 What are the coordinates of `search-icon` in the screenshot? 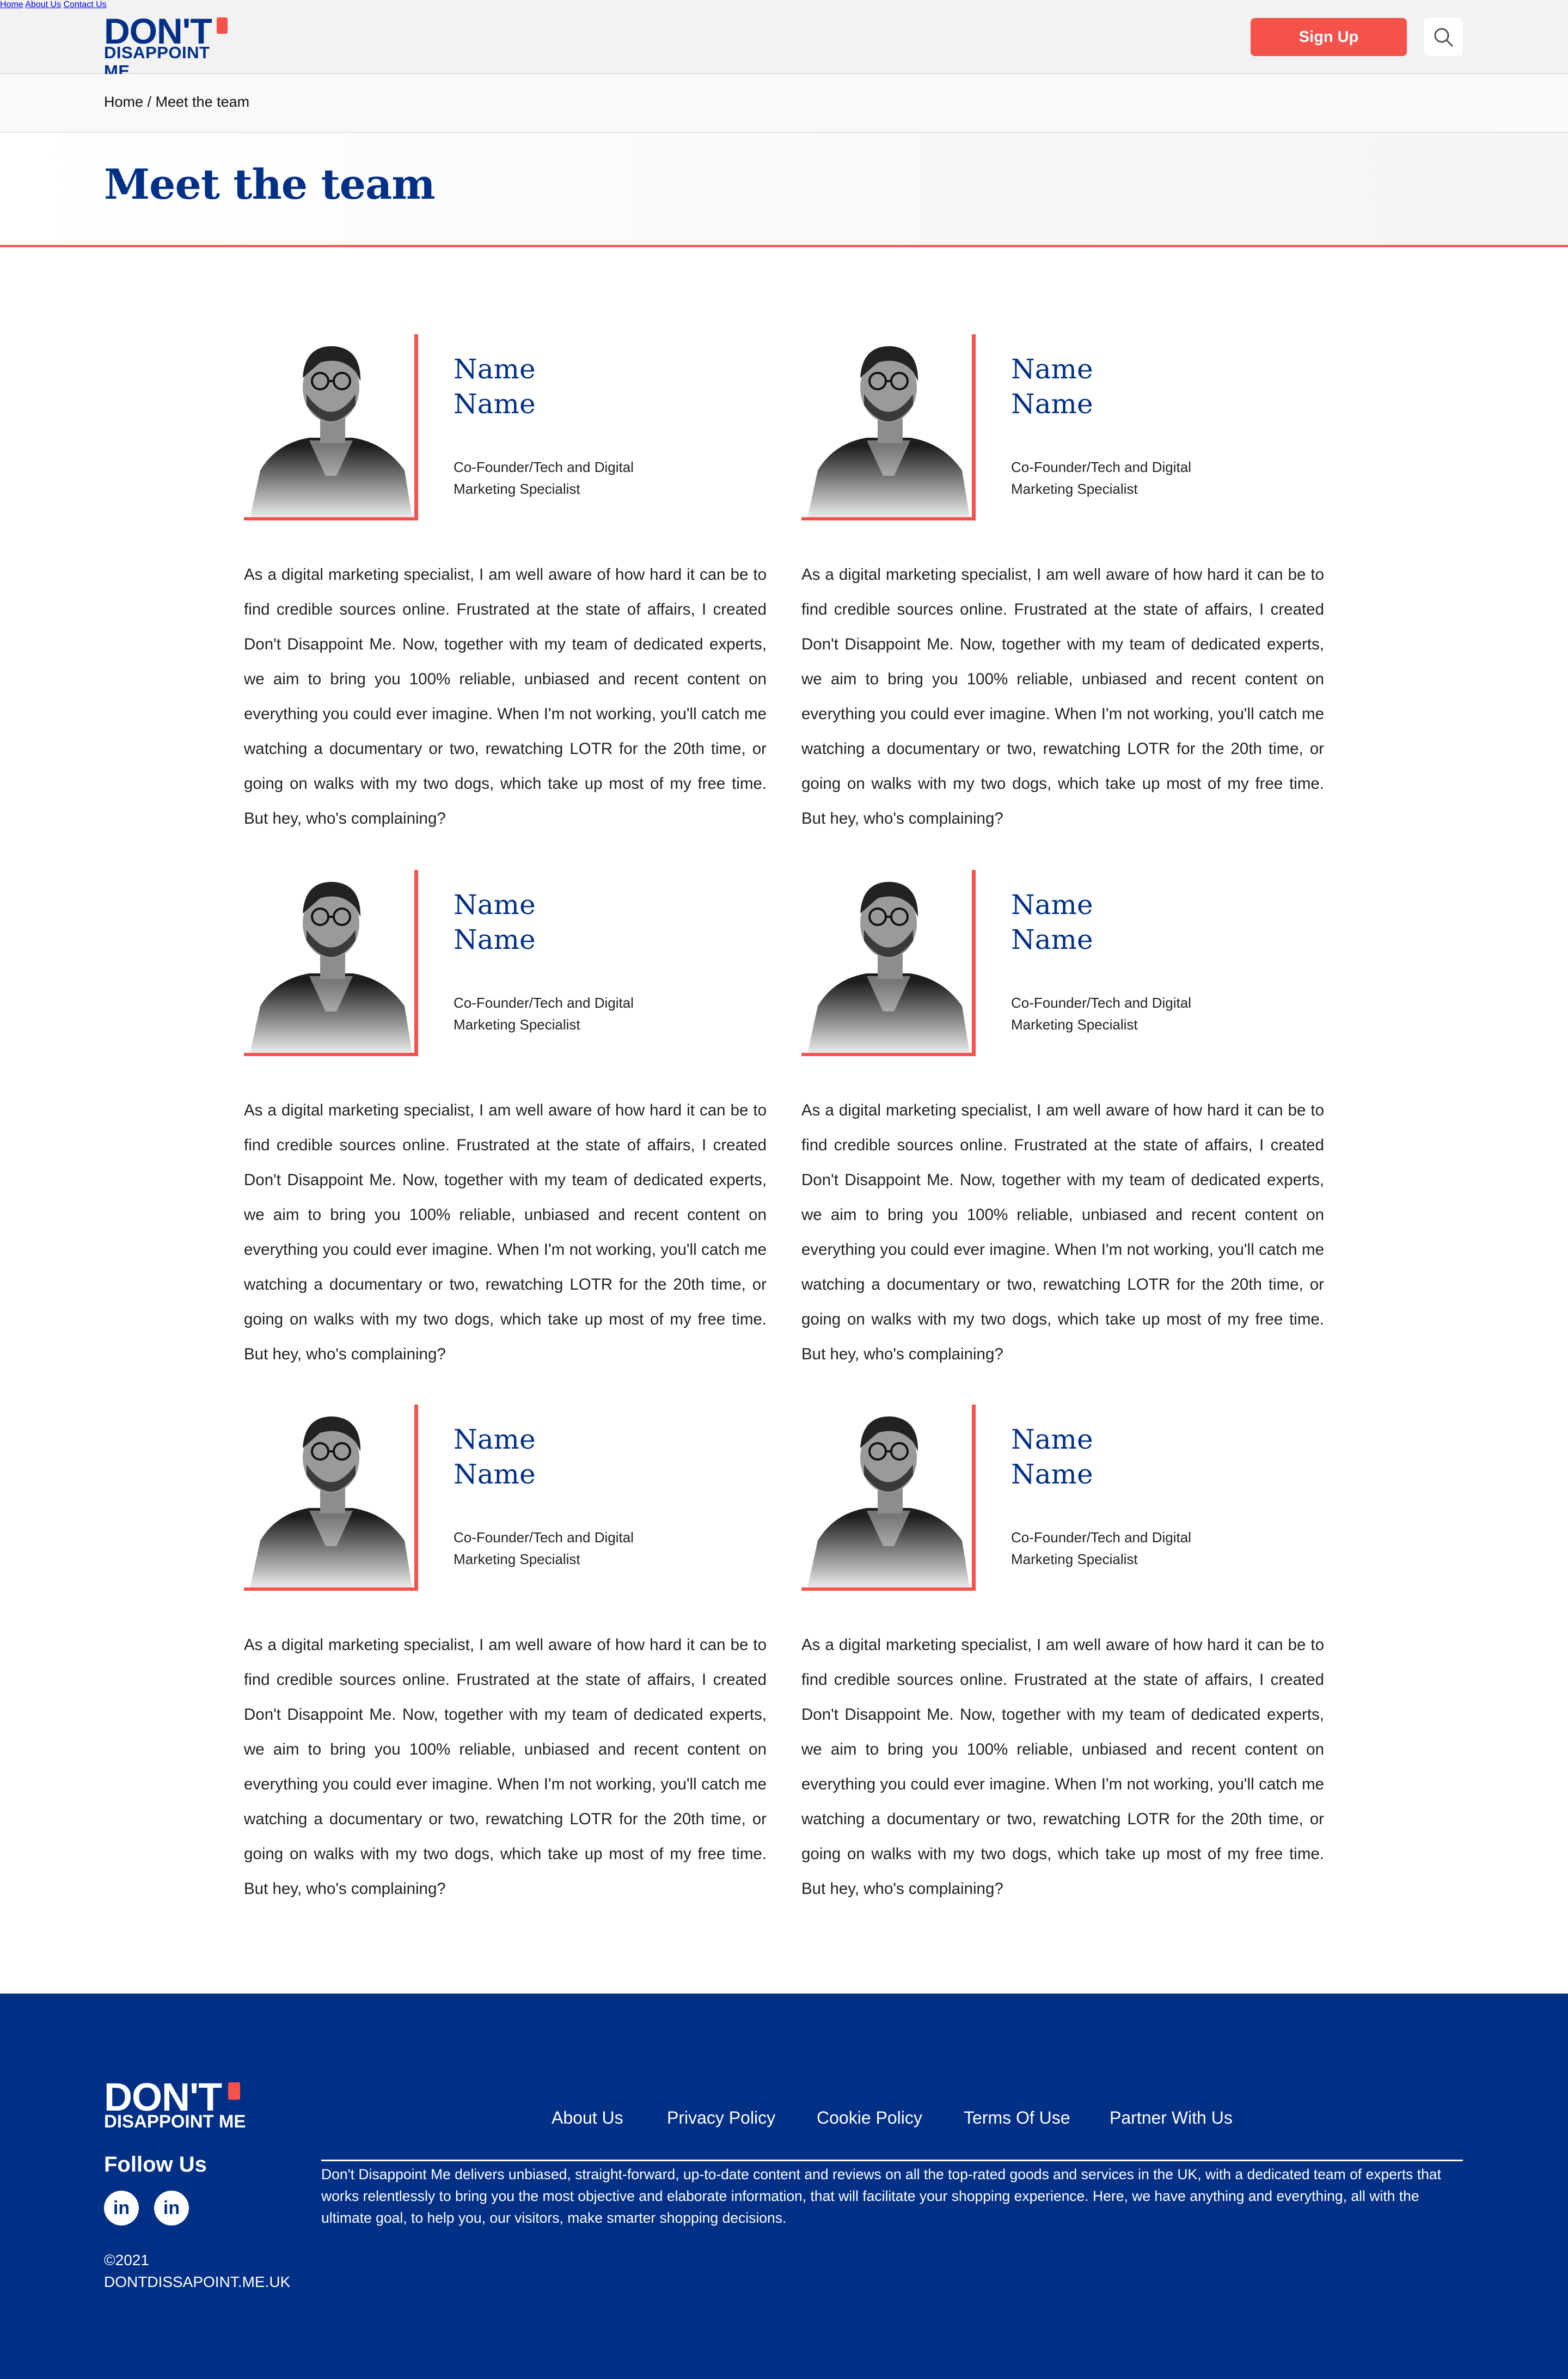 It's located at (1443, 37).